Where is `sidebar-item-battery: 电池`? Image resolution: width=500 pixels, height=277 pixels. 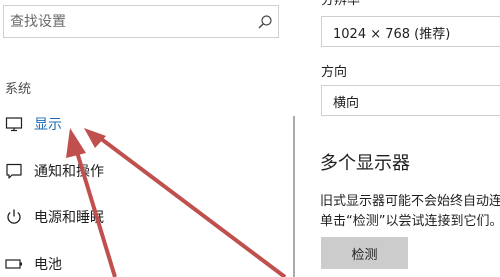 sidebar-item-battery: 电池 is located at coordinates (140, 262).